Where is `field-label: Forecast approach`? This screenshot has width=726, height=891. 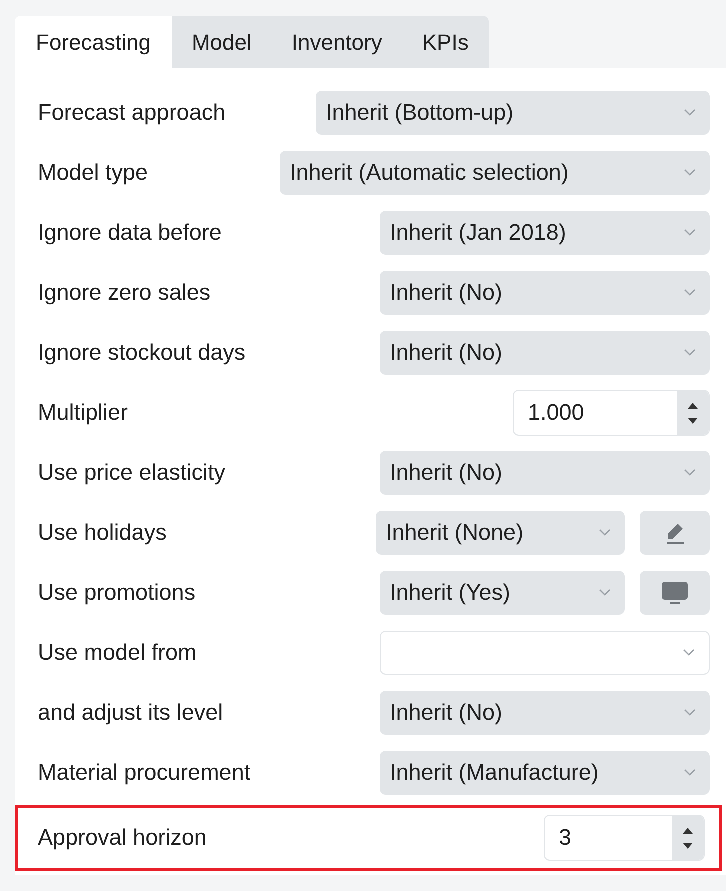
field-label: Forecast approach is located at coordinates (132, 113).